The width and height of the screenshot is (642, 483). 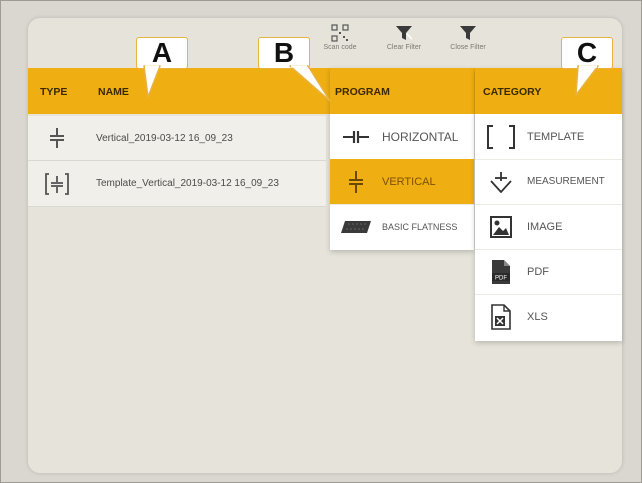 What do you see at coordinates (53, 92) in the screenshot?
I see `type-column-header: TYPE` at bounding box center [53, 92].